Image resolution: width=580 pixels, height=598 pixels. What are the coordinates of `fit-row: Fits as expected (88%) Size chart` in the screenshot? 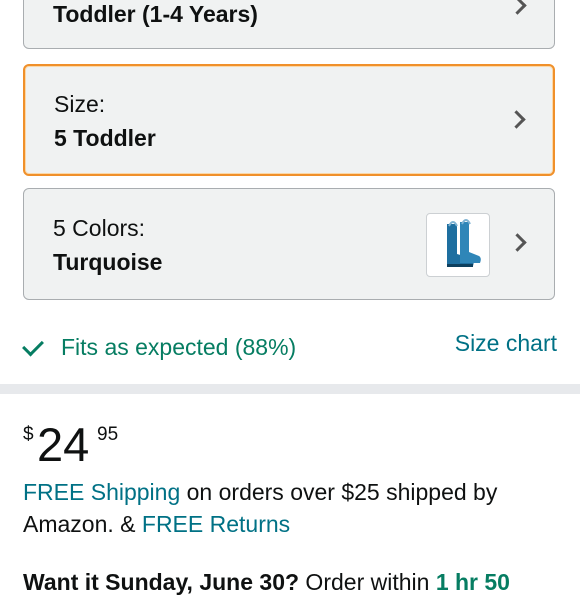 It's located at (289, 348).